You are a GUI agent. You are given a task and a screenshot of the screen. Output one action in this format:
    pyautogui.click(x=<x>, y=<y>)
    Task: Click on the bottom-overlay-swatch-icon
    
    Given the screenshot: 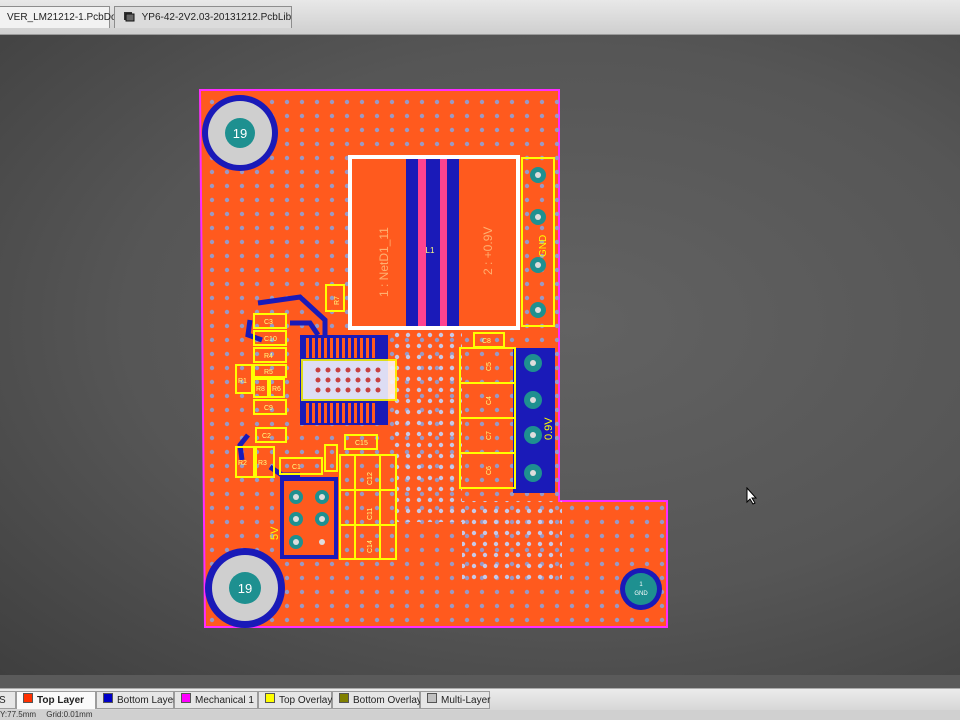 What is the action you would take?
    pyautogui.click(x=344, y=698)
    